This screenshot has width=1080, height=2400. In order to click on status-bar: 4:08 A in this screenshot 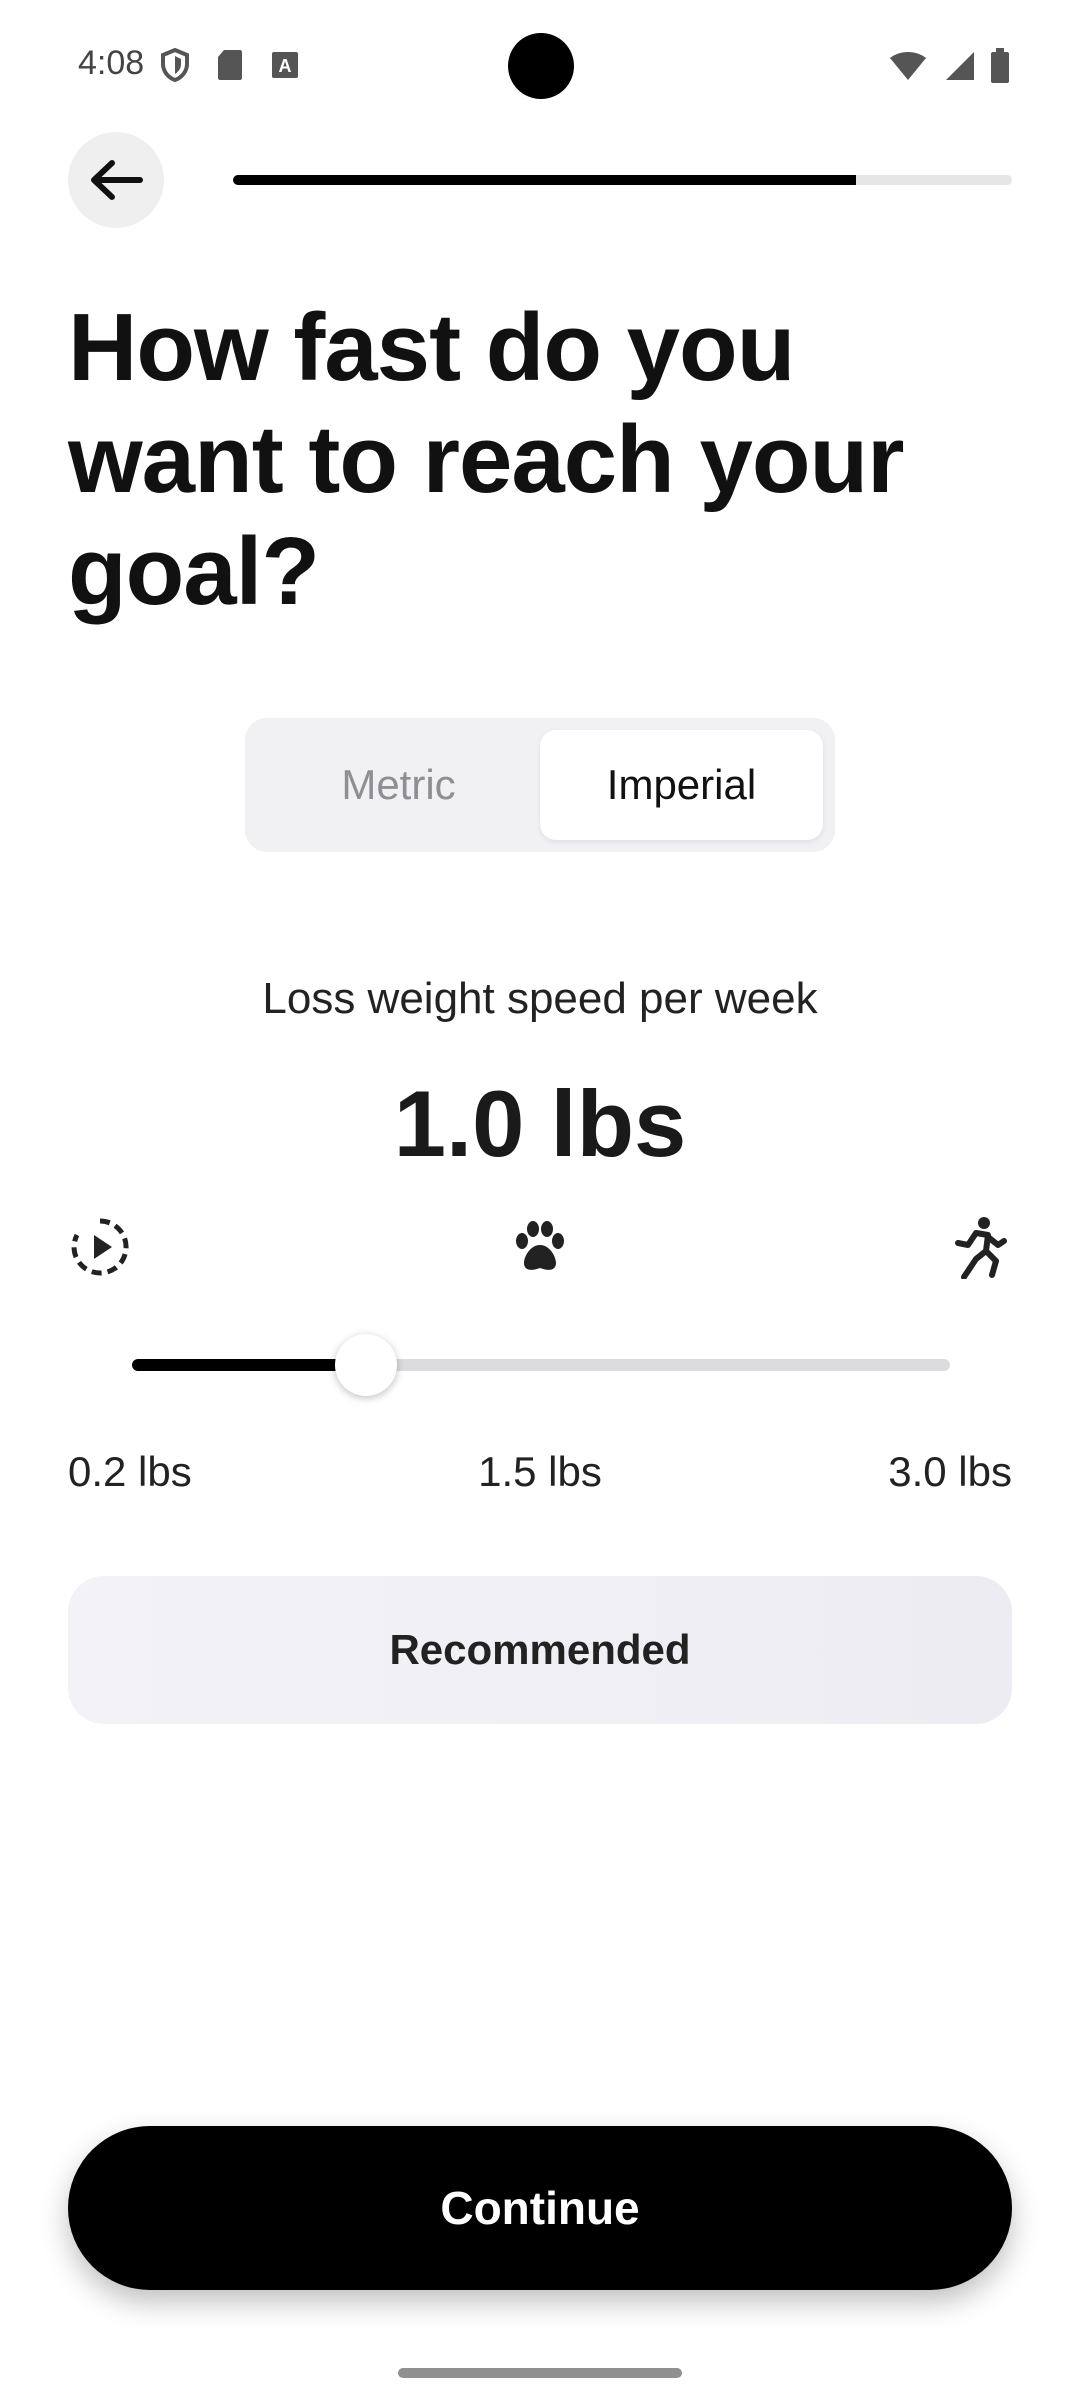, I will do `click(540, 65)`.